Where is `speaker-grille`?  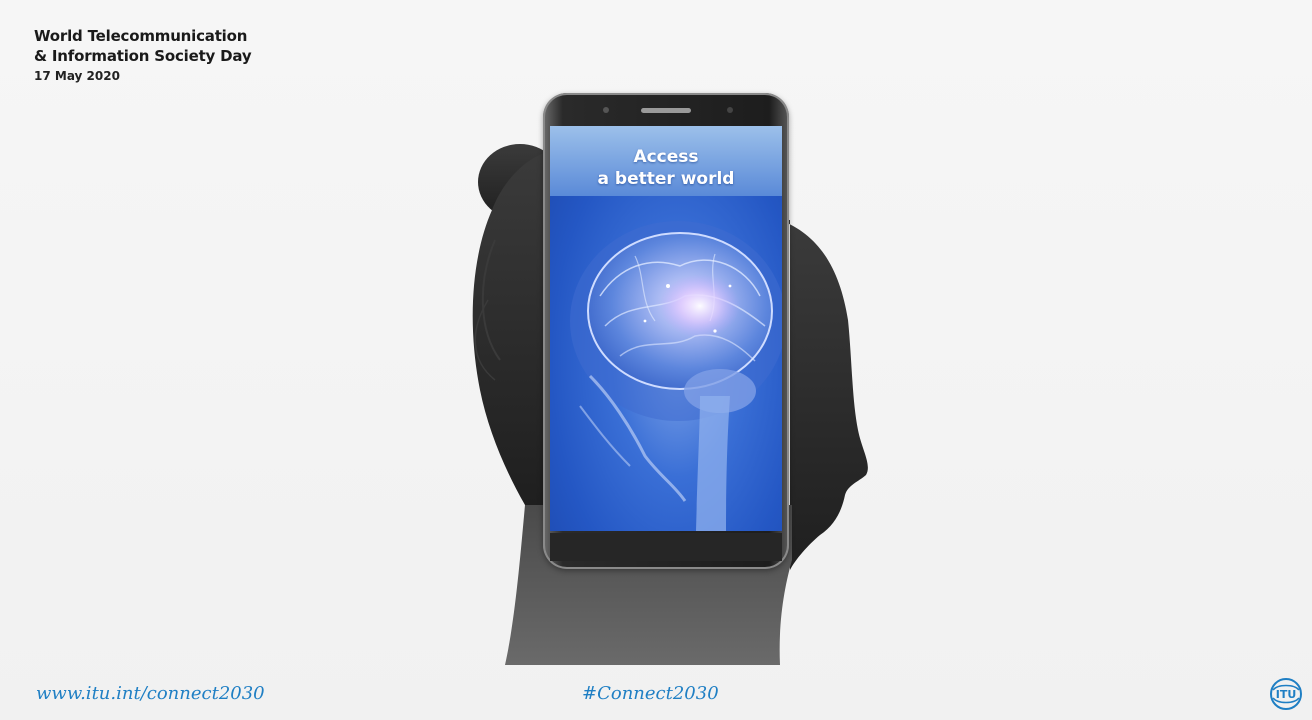 speaker-grille is located at coordinates (666, 110).